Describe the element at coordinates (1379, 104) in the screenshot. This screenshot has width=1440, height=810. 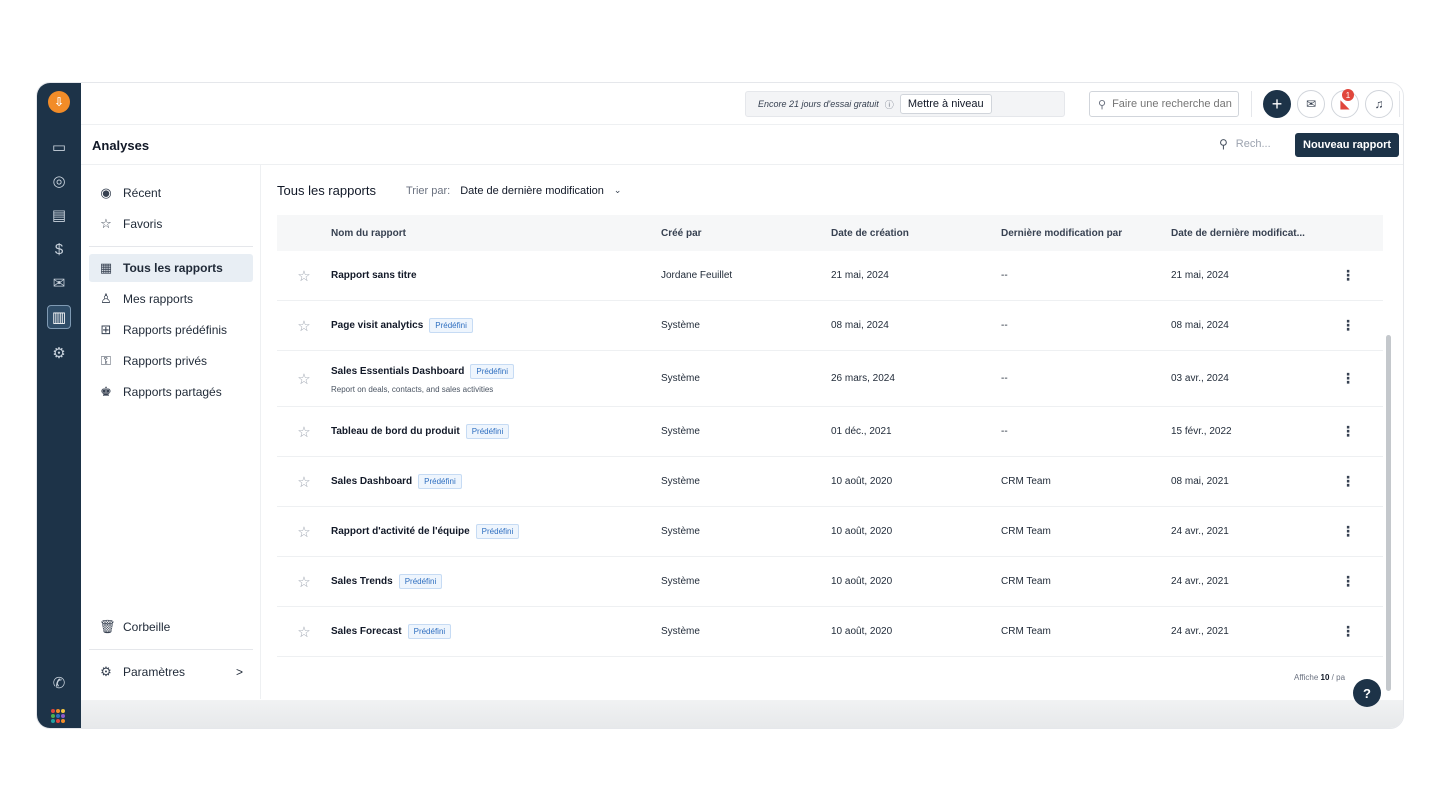
I see `bell-icon: ♫` at that location.